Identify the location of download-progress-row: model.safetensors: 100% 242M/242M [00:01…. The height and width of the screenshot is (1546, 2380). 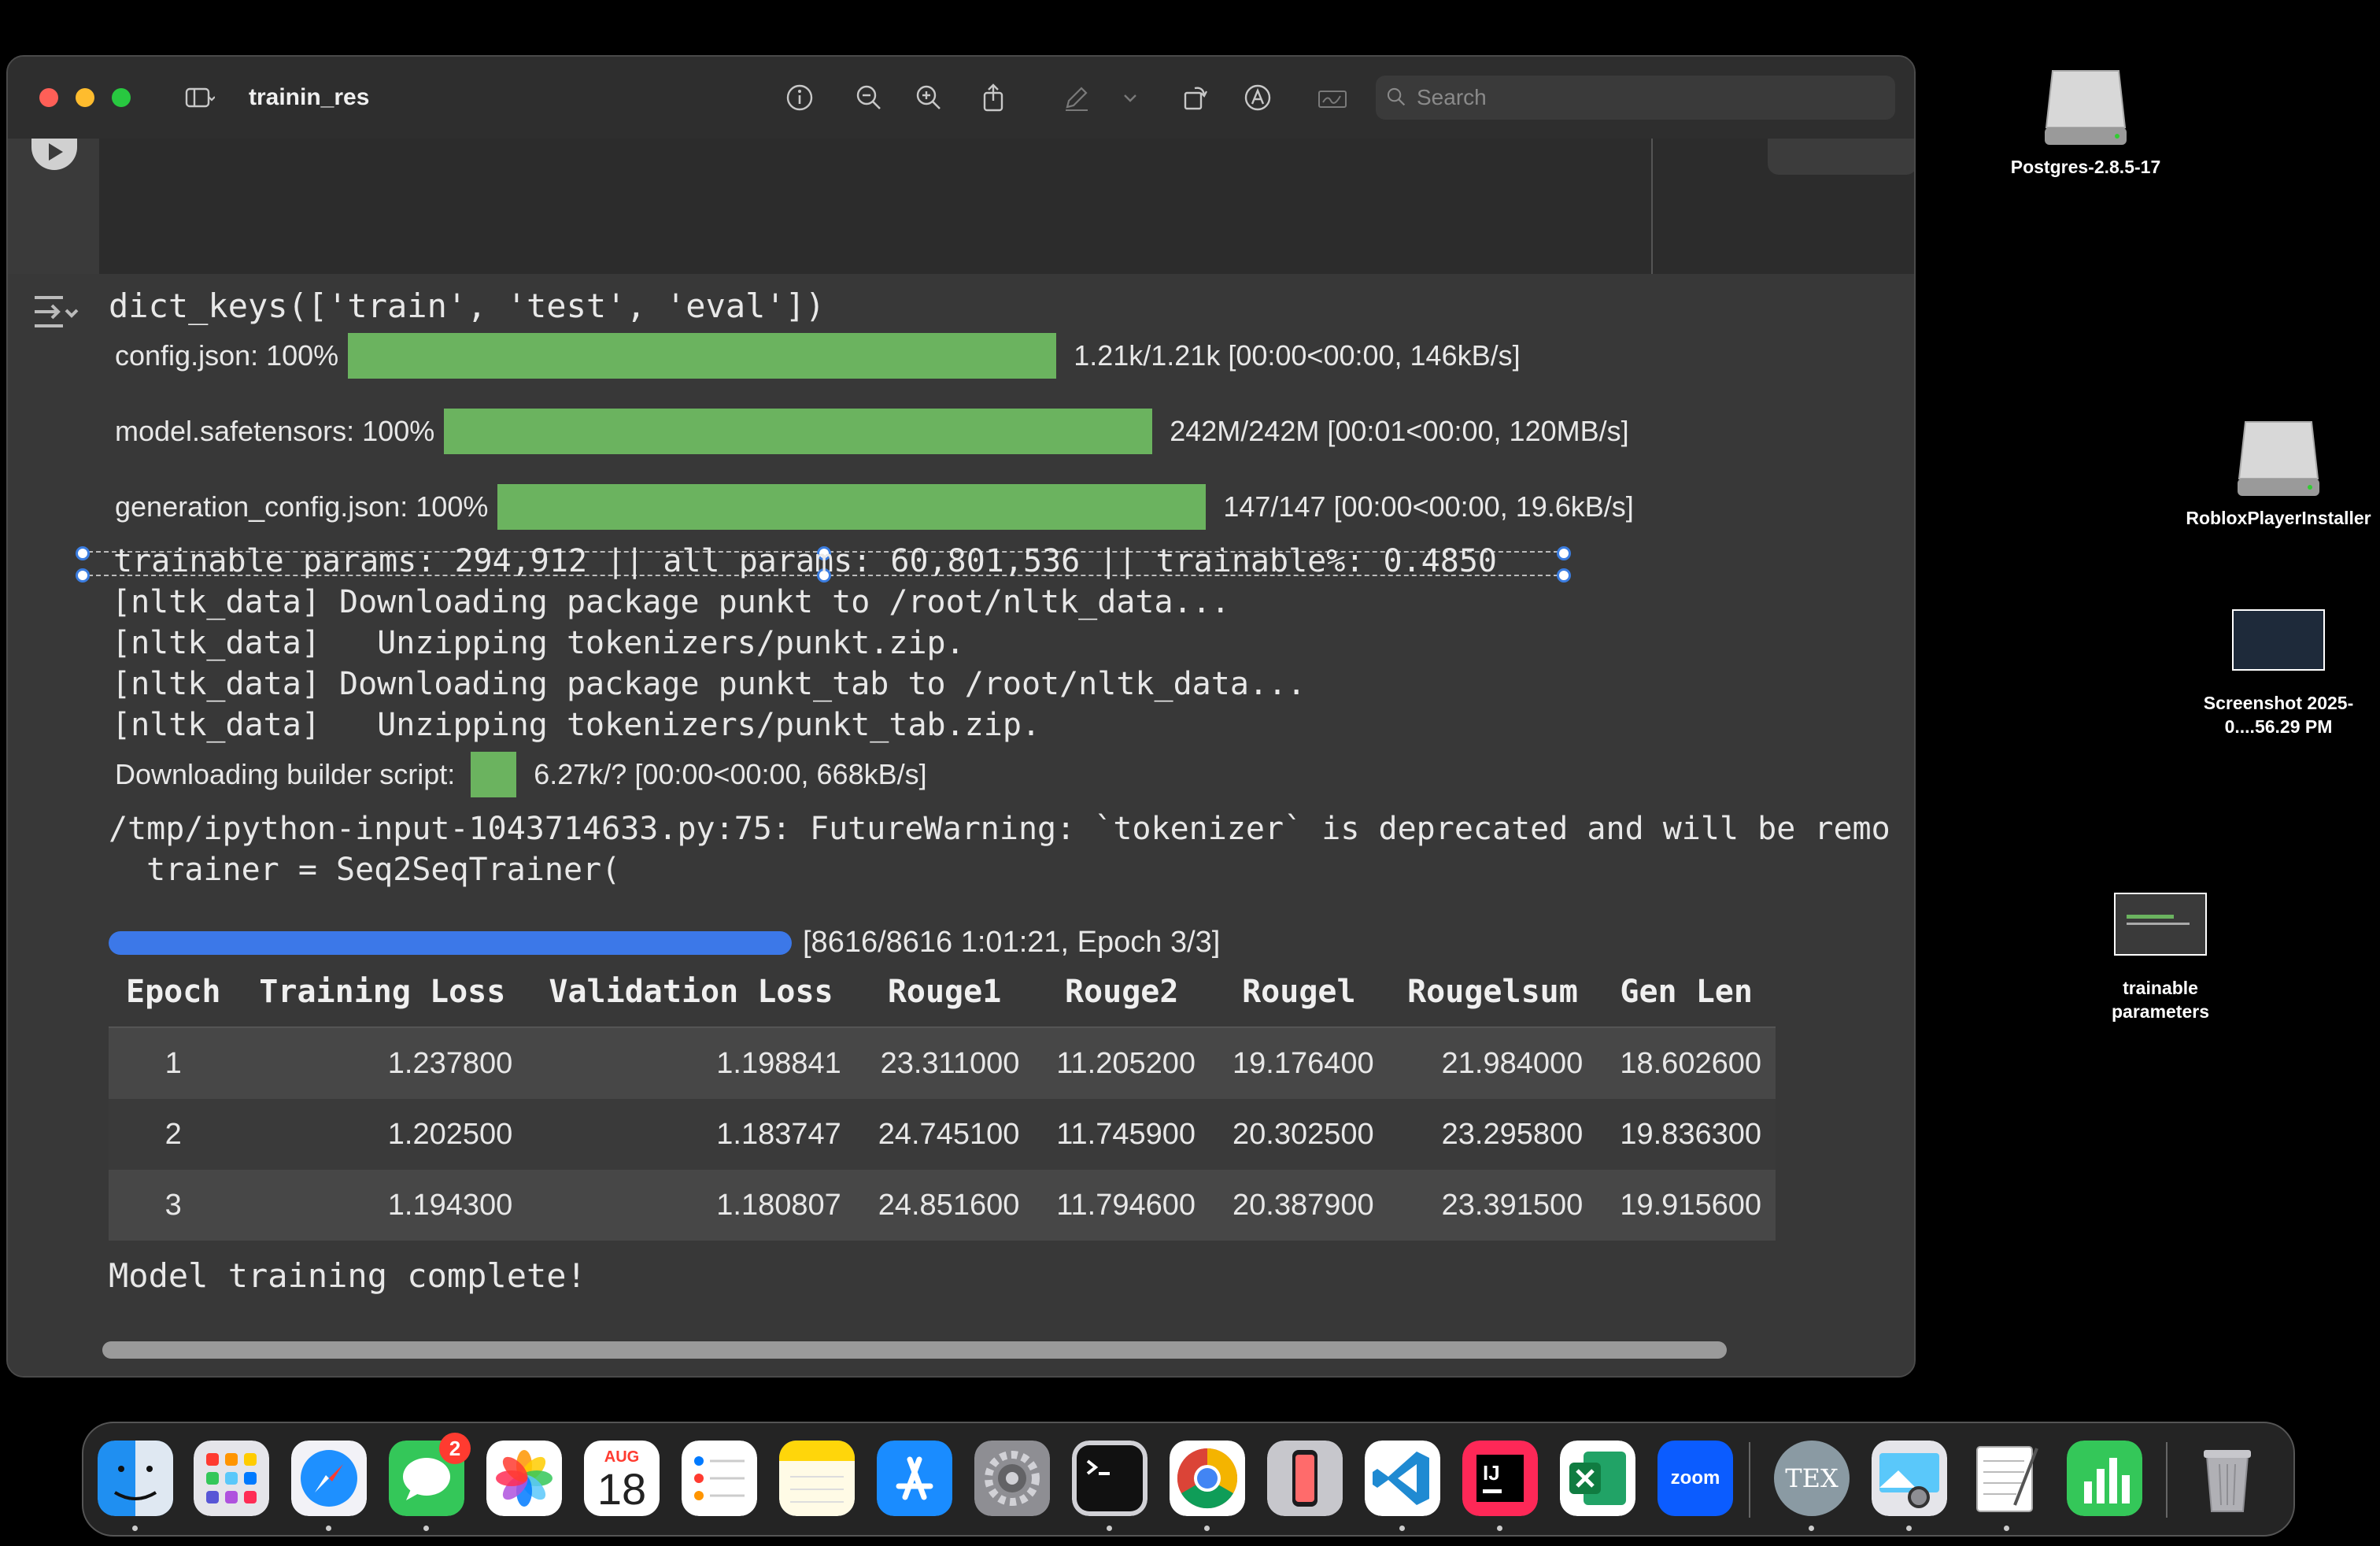
(872, 431).